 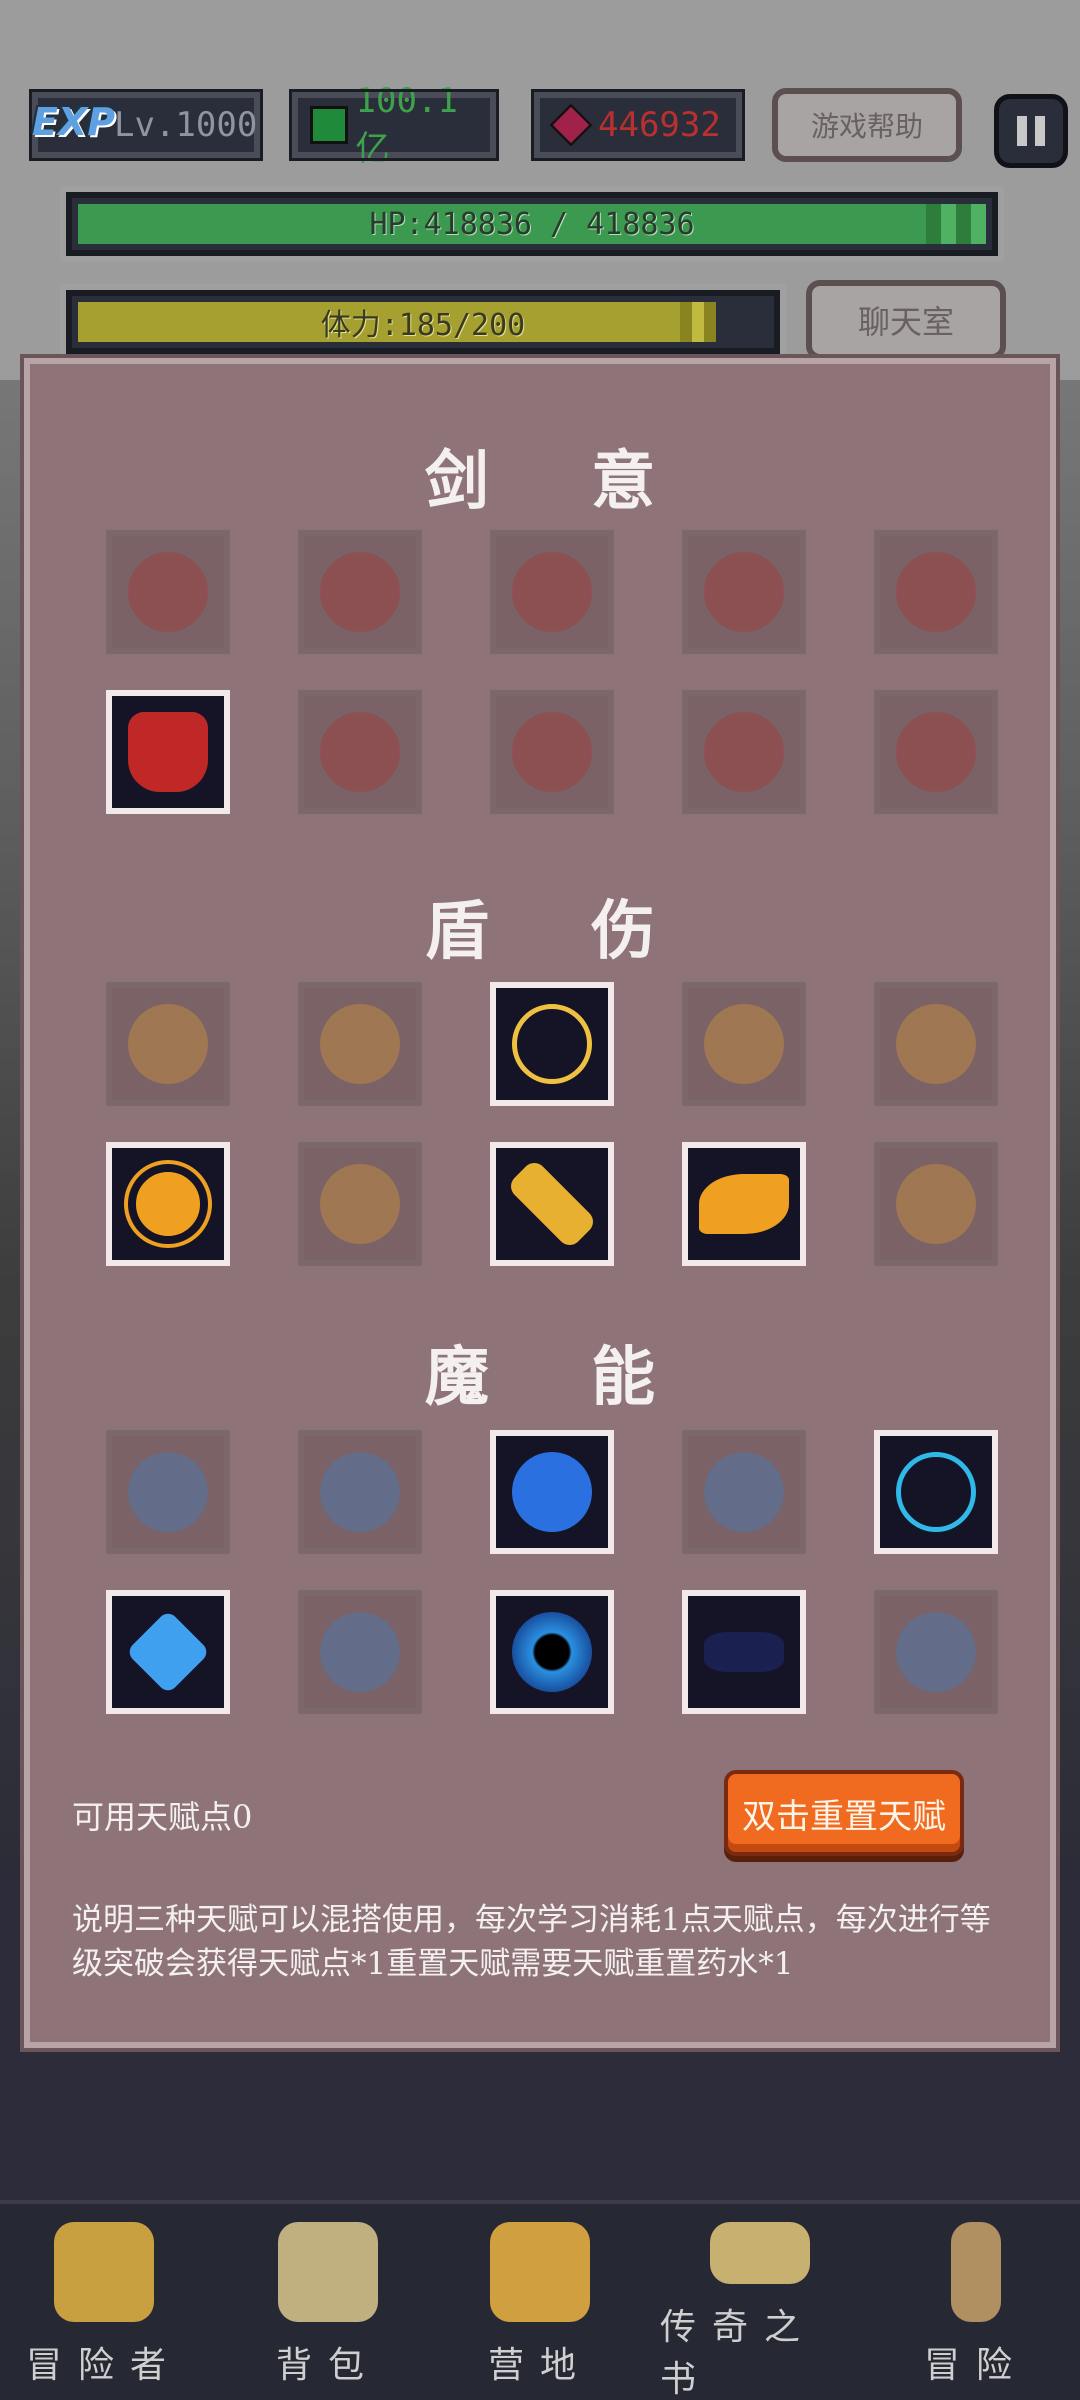 I want to click on shard-talent-icon, so click(x=360, y=1652).